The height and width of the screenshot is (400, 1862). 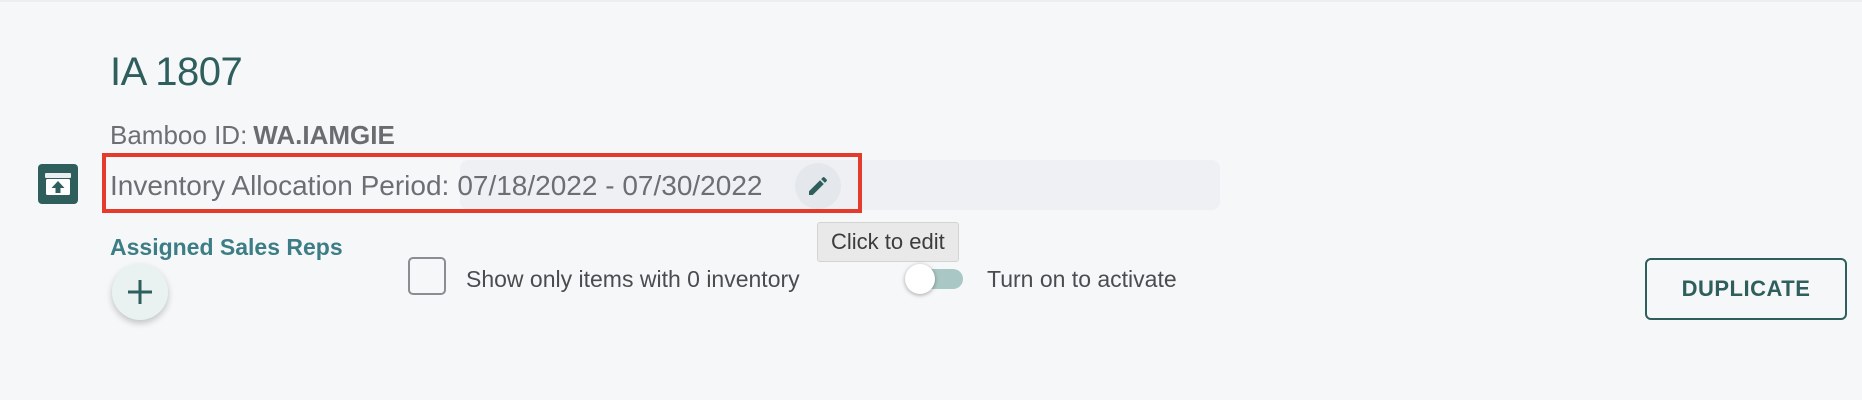 I want to click on activate-toggle-label: Turn on to activate, so click(x=1082, y=279).